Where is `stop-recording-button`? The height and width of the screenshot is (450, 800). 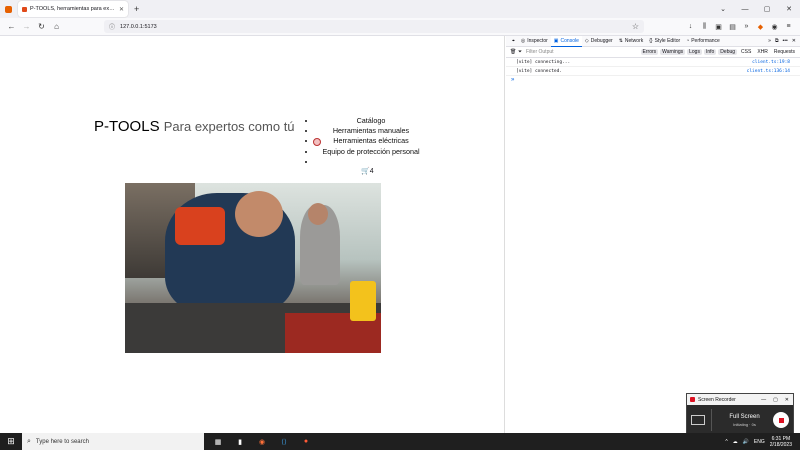
stop-recording-button is located at coordinates (781, 420).